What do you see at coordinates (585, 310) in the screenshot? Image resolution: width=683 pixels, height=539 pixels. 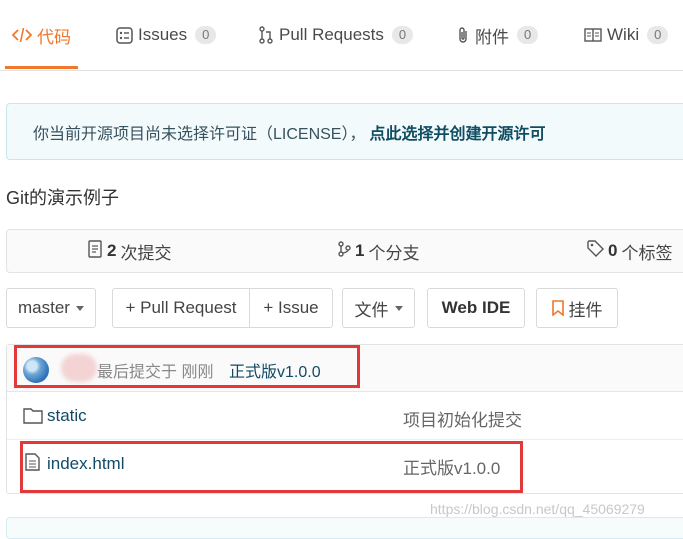 I see `widget-button-label: 挂件` at bounding box center [585, 310].